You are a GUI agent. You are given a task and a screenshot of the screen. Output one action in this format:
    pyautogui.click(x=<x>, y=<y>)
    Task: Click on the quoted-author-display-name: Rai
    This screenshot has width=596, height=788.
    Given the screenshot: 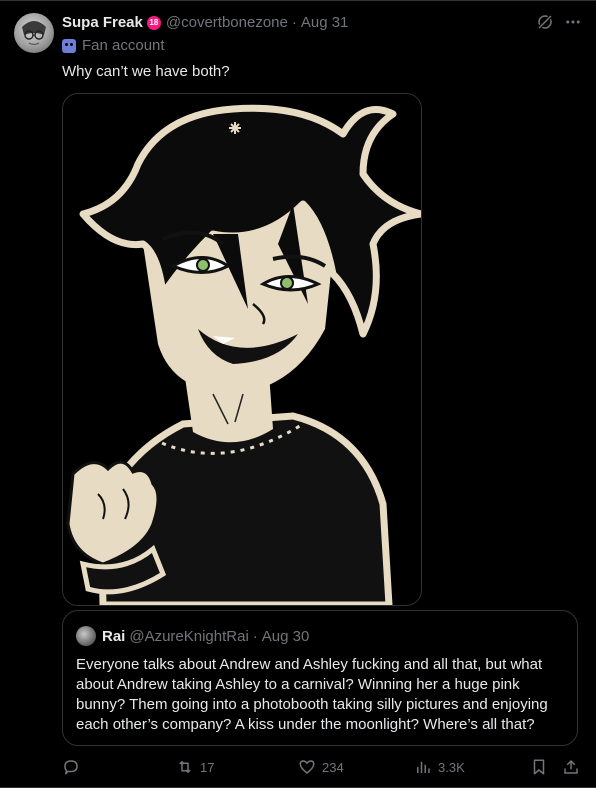 What is the action you would take?
    pyautogui.click(x=114, y=636)
    